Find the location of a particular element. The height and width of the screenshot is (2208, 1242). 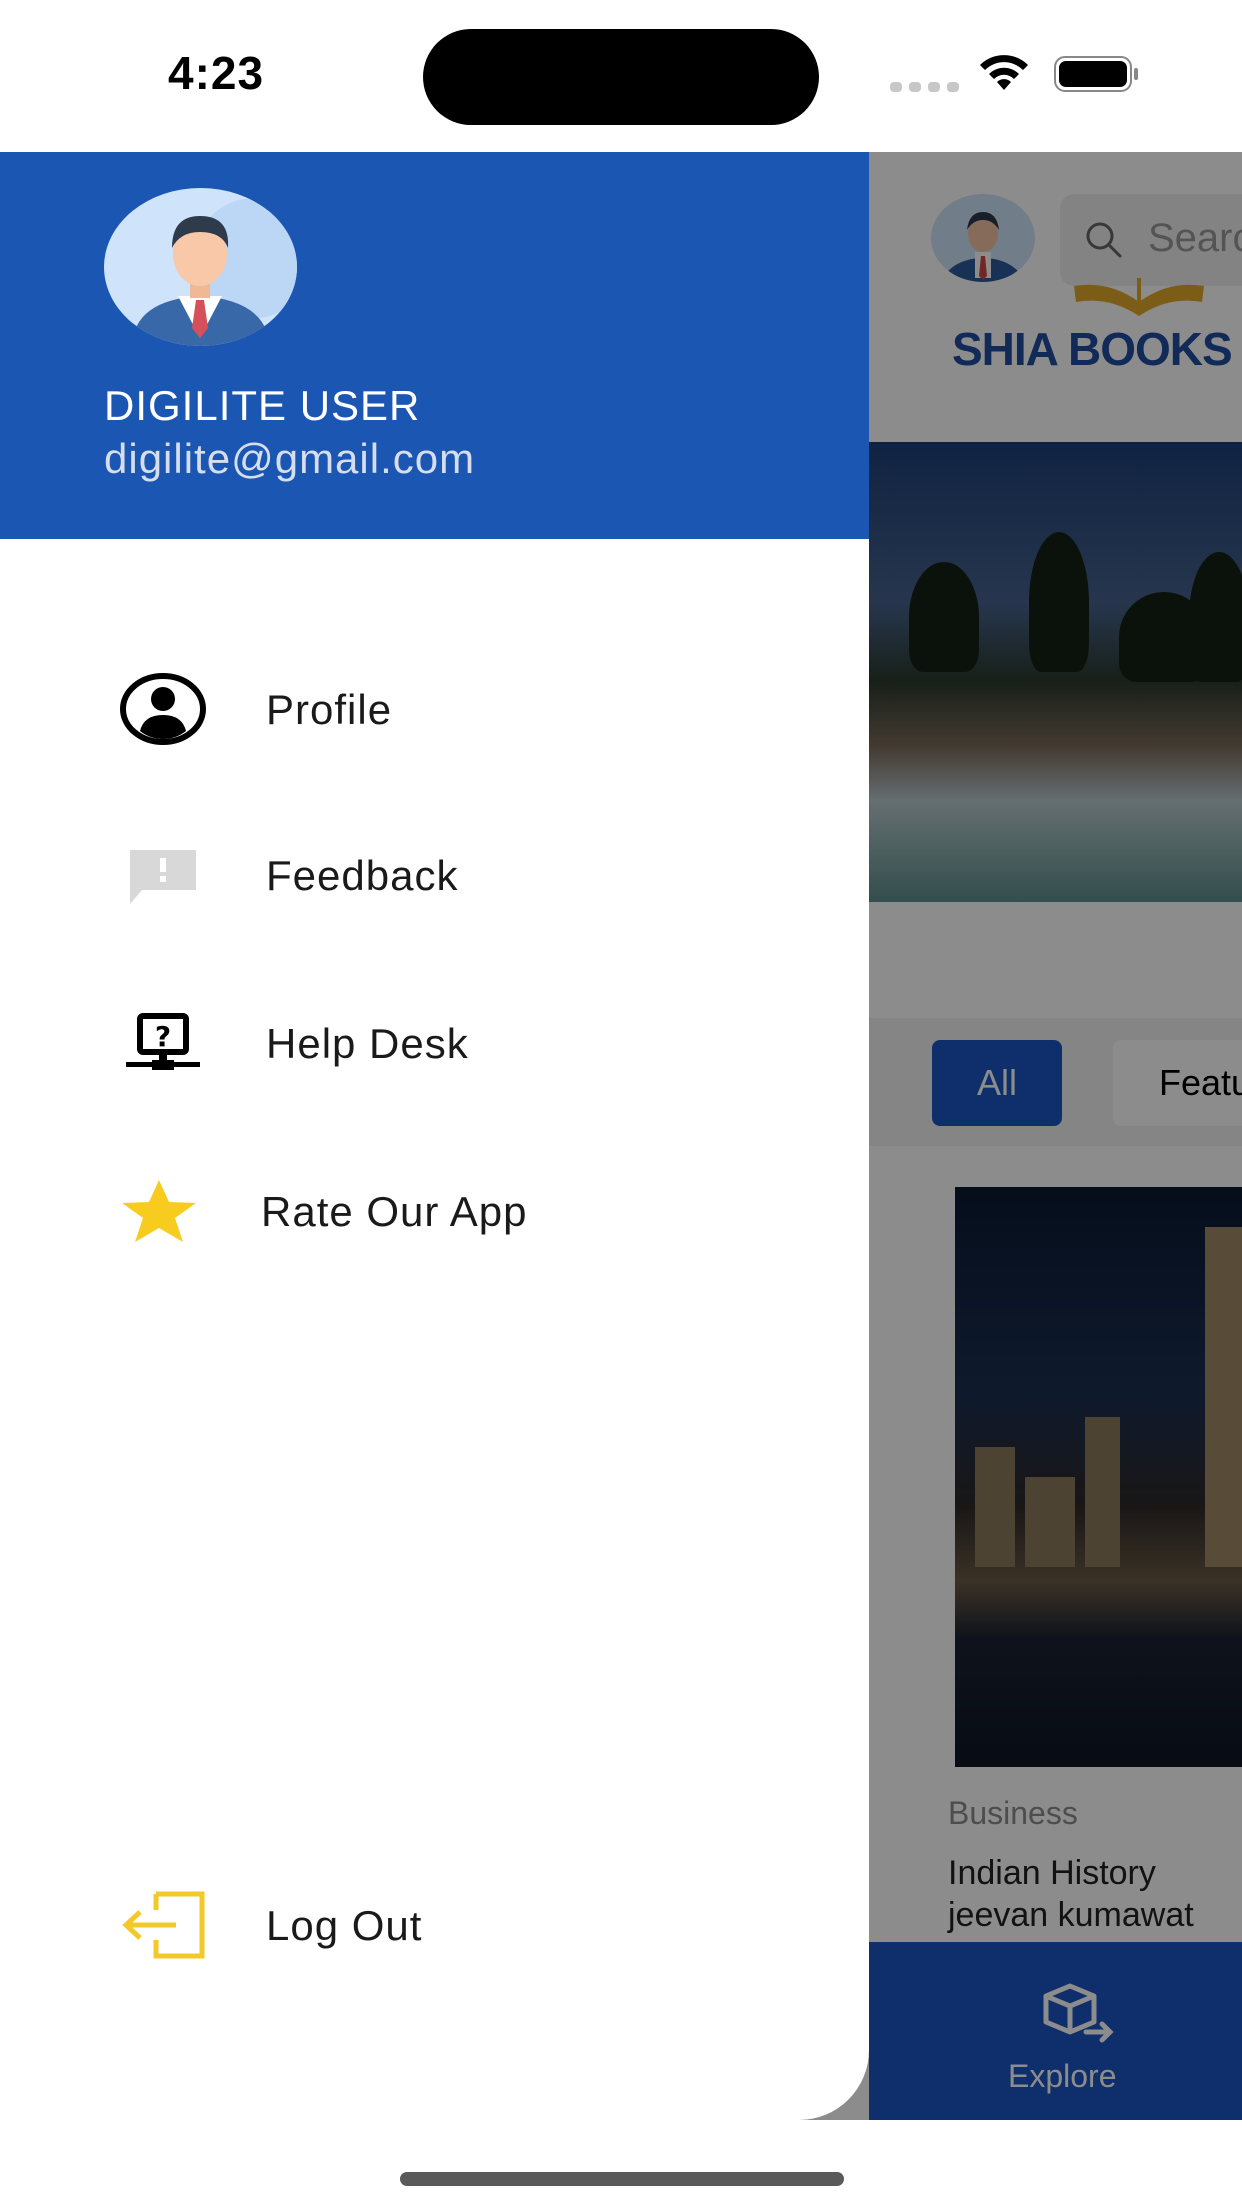

logout-button: Log Out is located at coordinates (434, 1948).